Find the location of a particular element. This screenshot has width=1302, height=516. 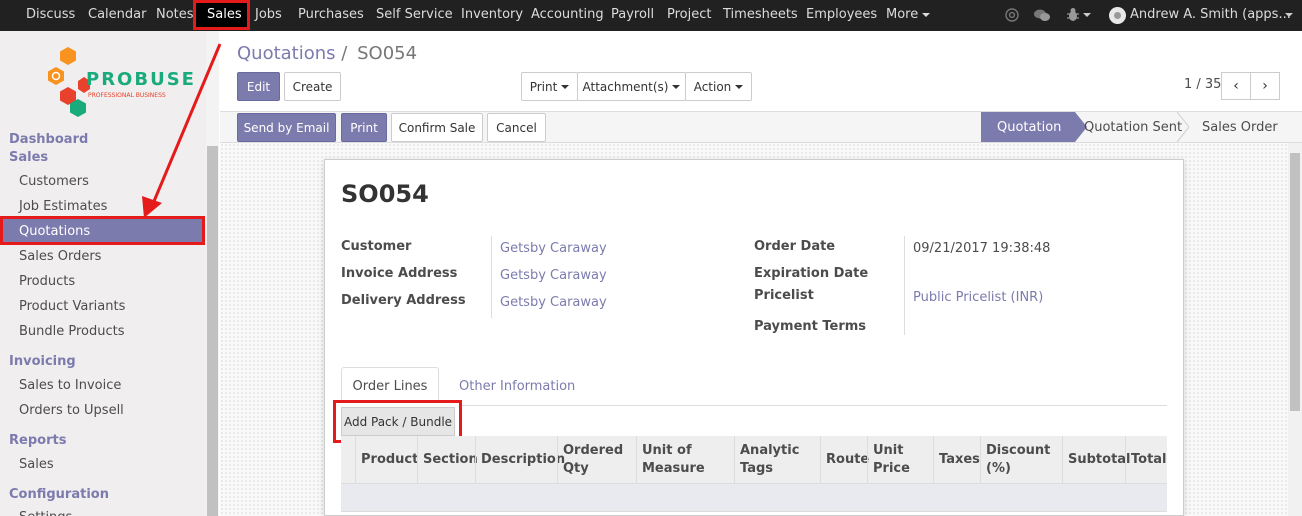

invoice-address-label: Invoice Address is located at coordinates (399, 273).